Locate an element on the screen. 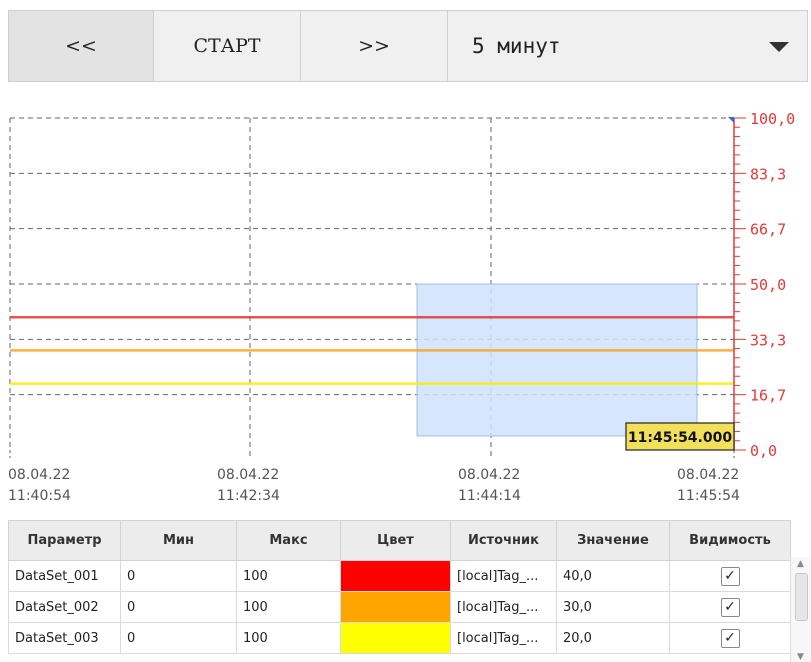 This screenshot has width=811, height=662. start-button: СТАРТ is located at coordinates (227, 46).